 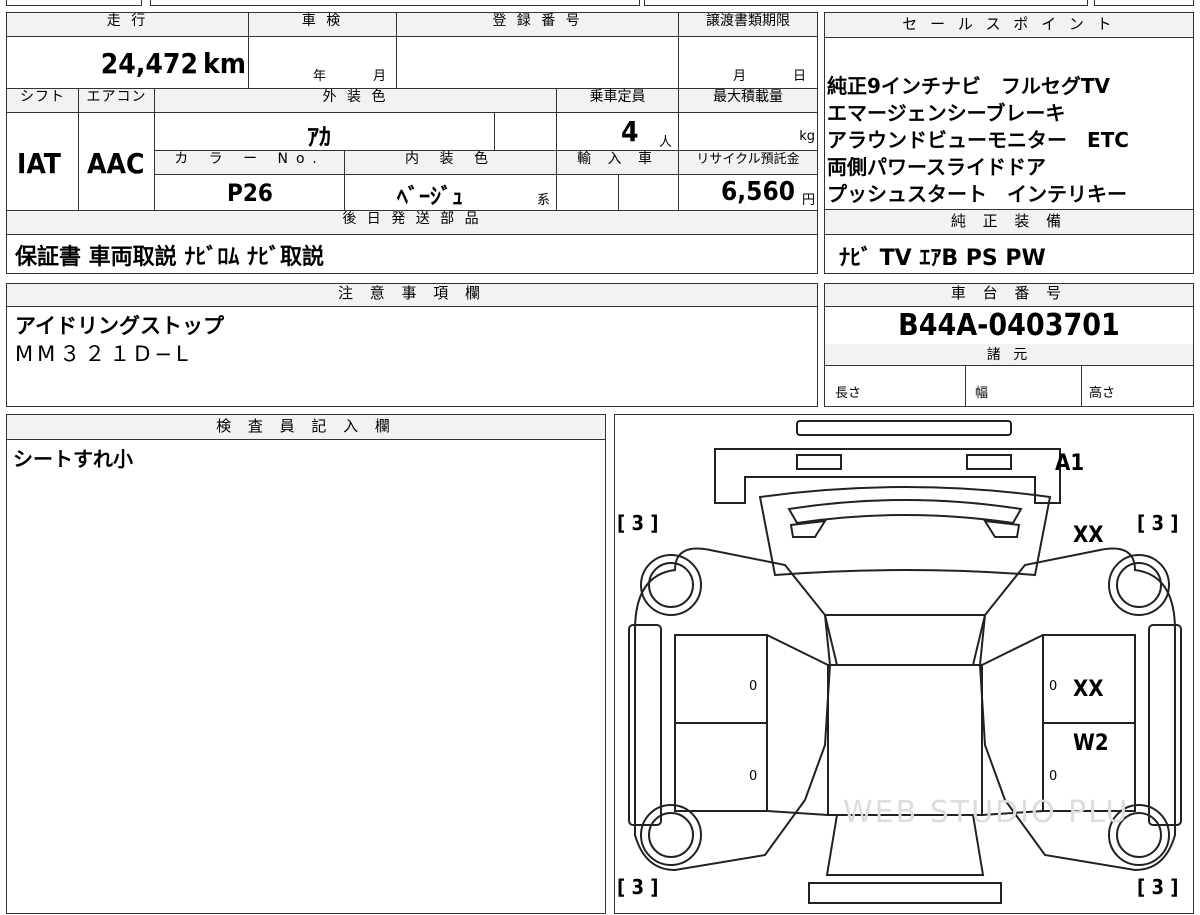 I want to click on recycle-value-cell: 6,560 円, so click(x=748, y=193).